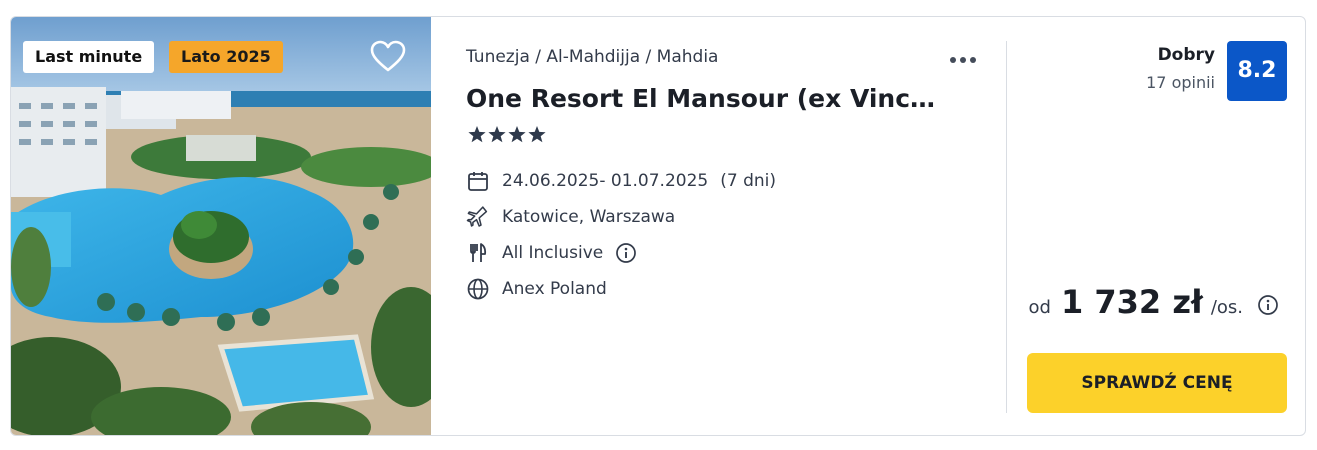 This screenshot has height=450, width=1317. I want to click on departure-row: Katowice, Warszawa, so click(570, 217).